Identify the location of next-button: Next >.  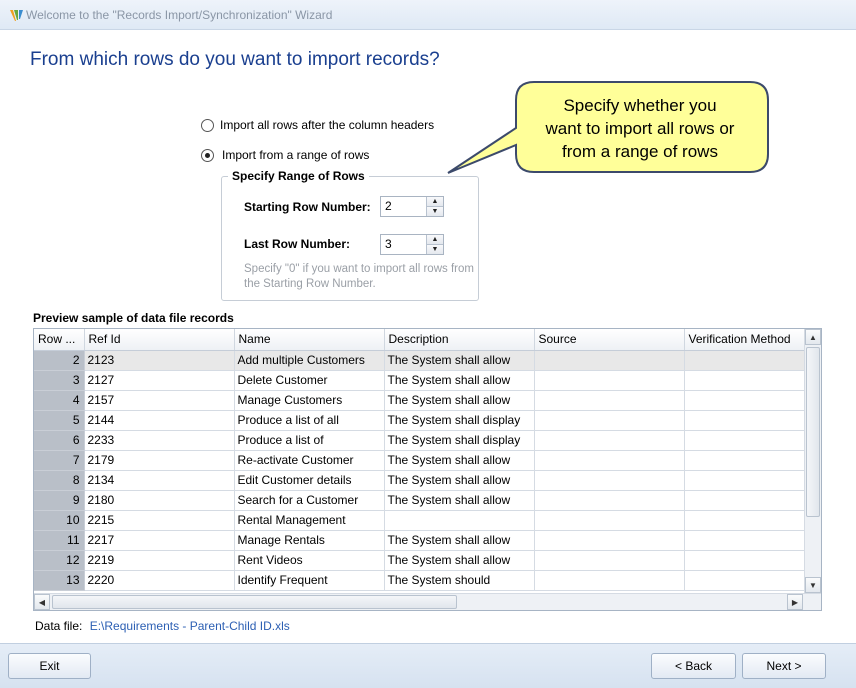
(784, 666).